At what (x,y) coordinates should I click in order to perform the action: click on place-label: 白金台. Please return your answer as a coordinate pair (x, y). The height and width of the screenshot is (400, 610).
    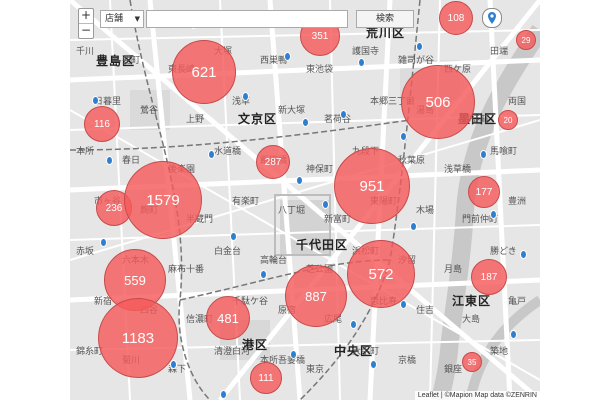
    Looking at the image, I should click on (228, 252).